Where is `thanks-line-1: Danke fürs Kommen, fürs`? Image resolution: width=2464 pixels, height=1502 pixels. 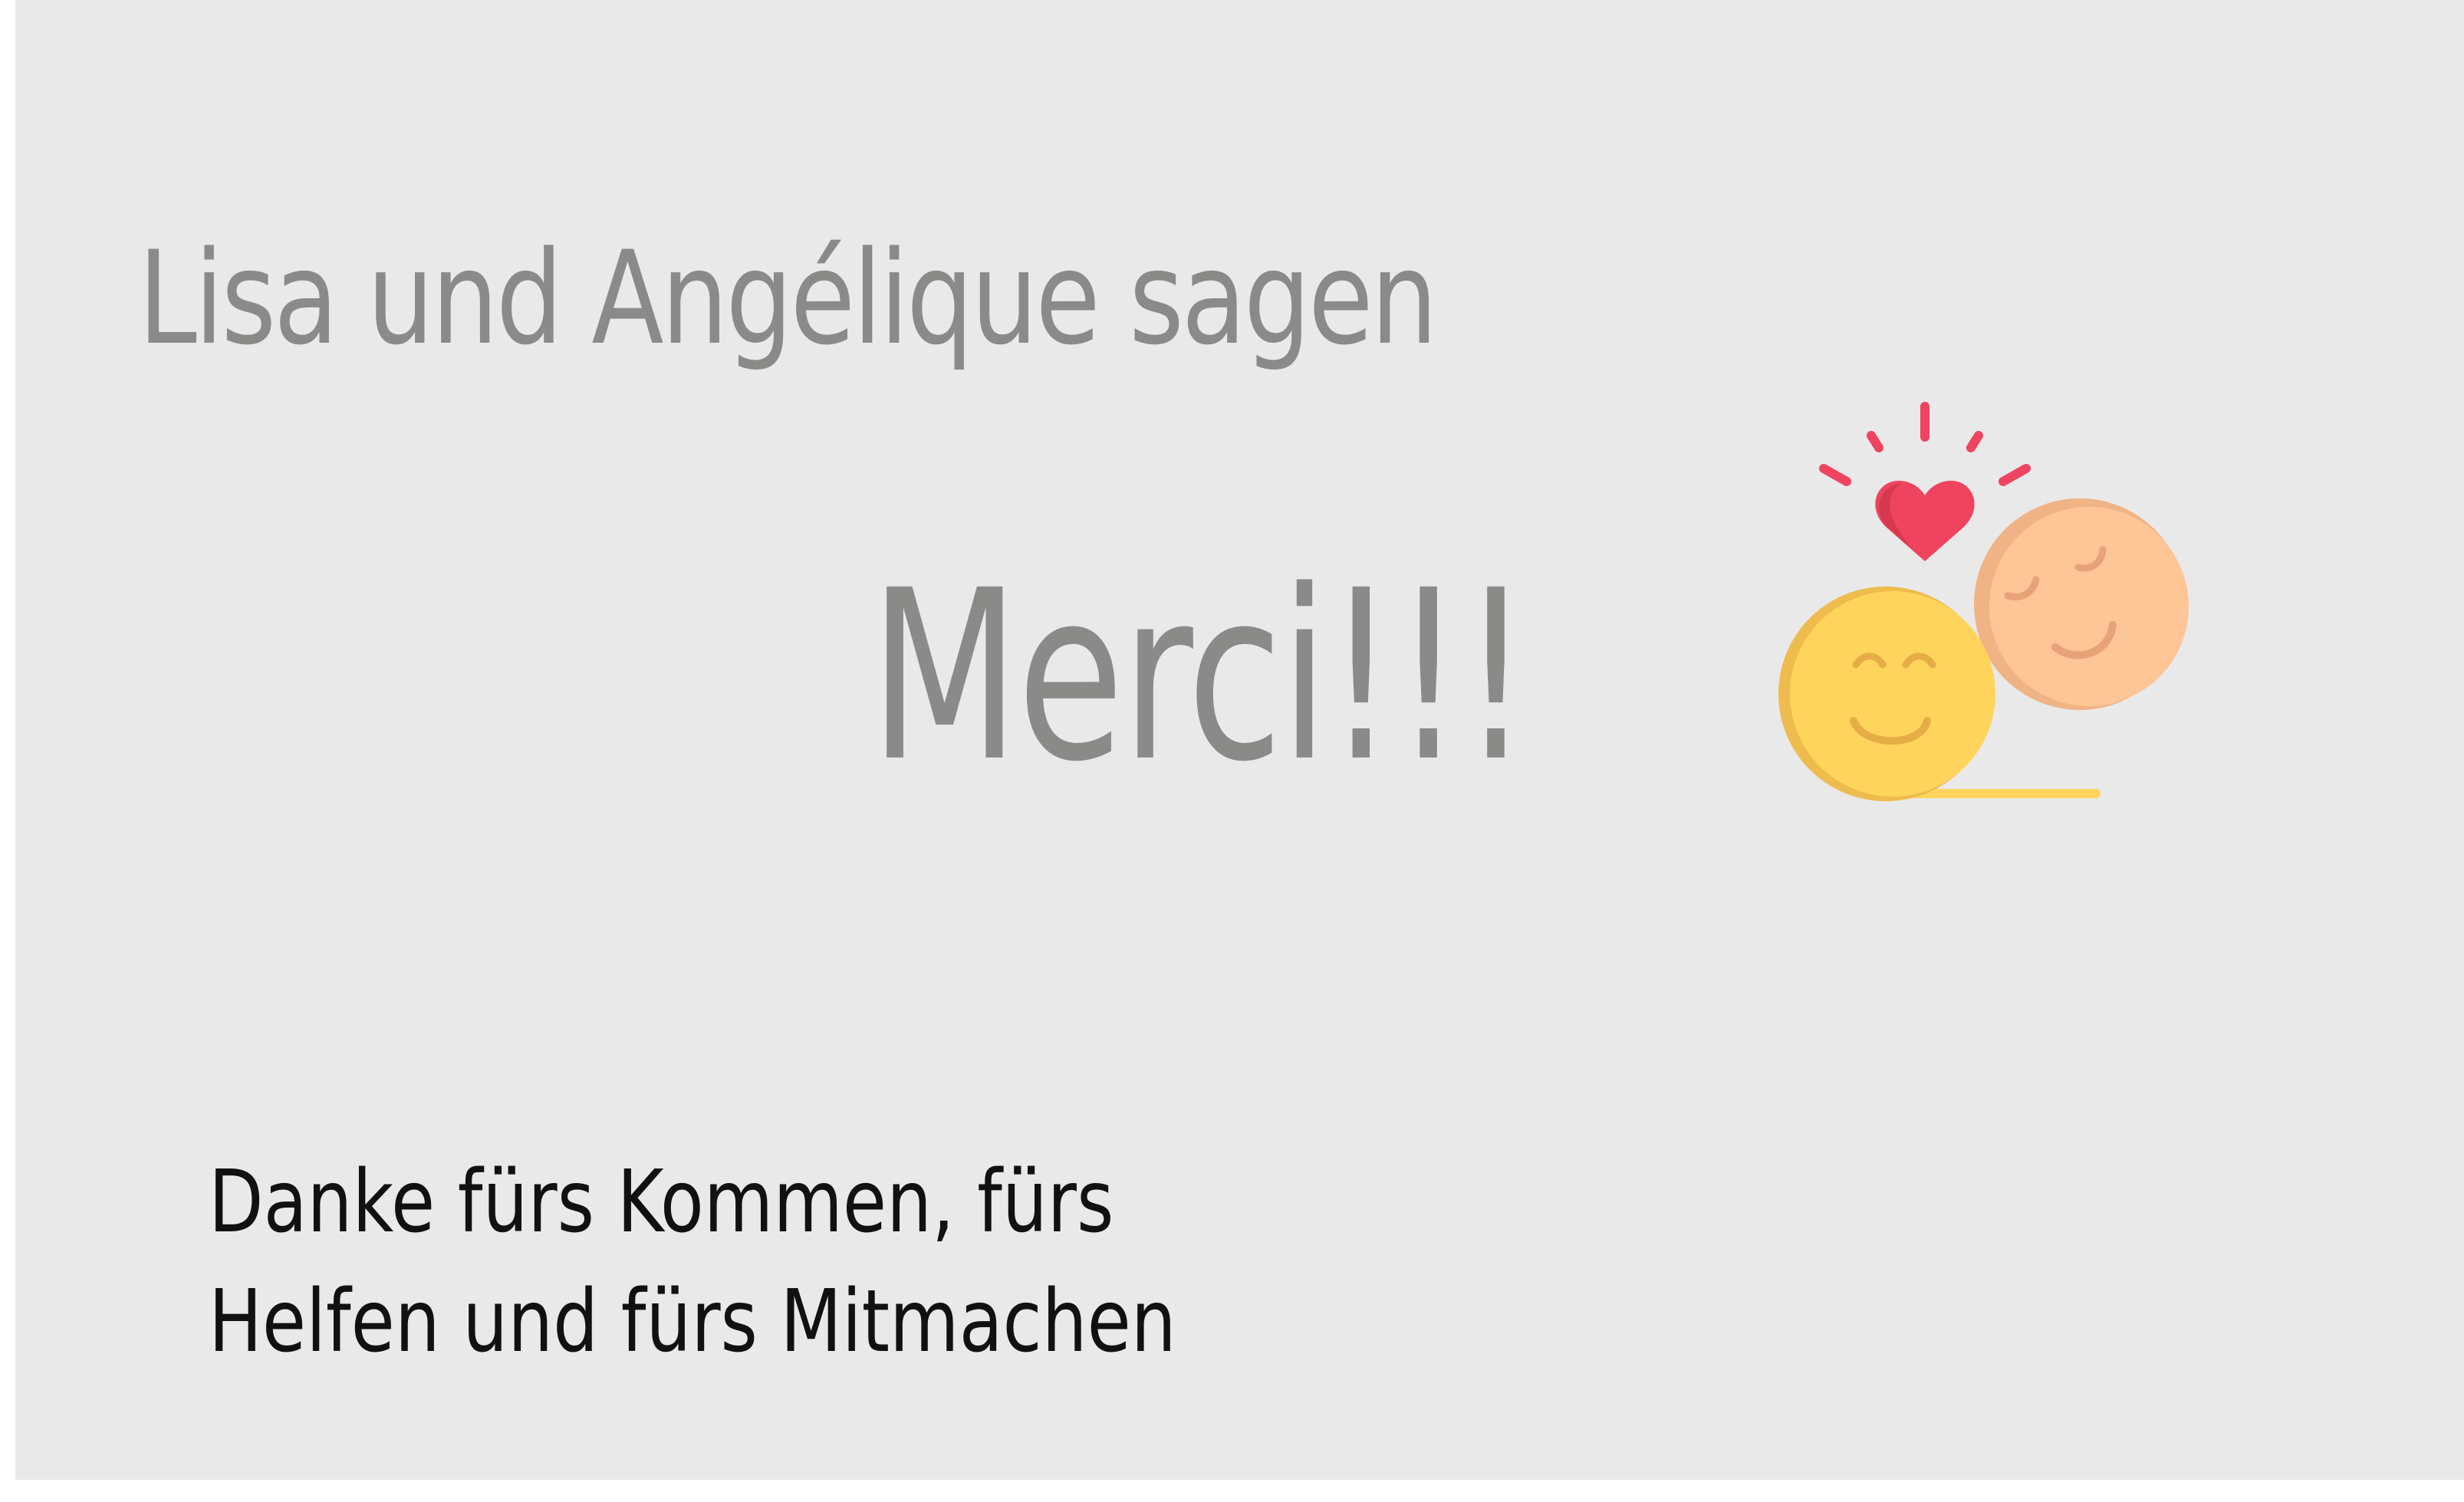
thanks-line-1: Danke fürs Kommen, fürs is located at coordinates (661, 1202).